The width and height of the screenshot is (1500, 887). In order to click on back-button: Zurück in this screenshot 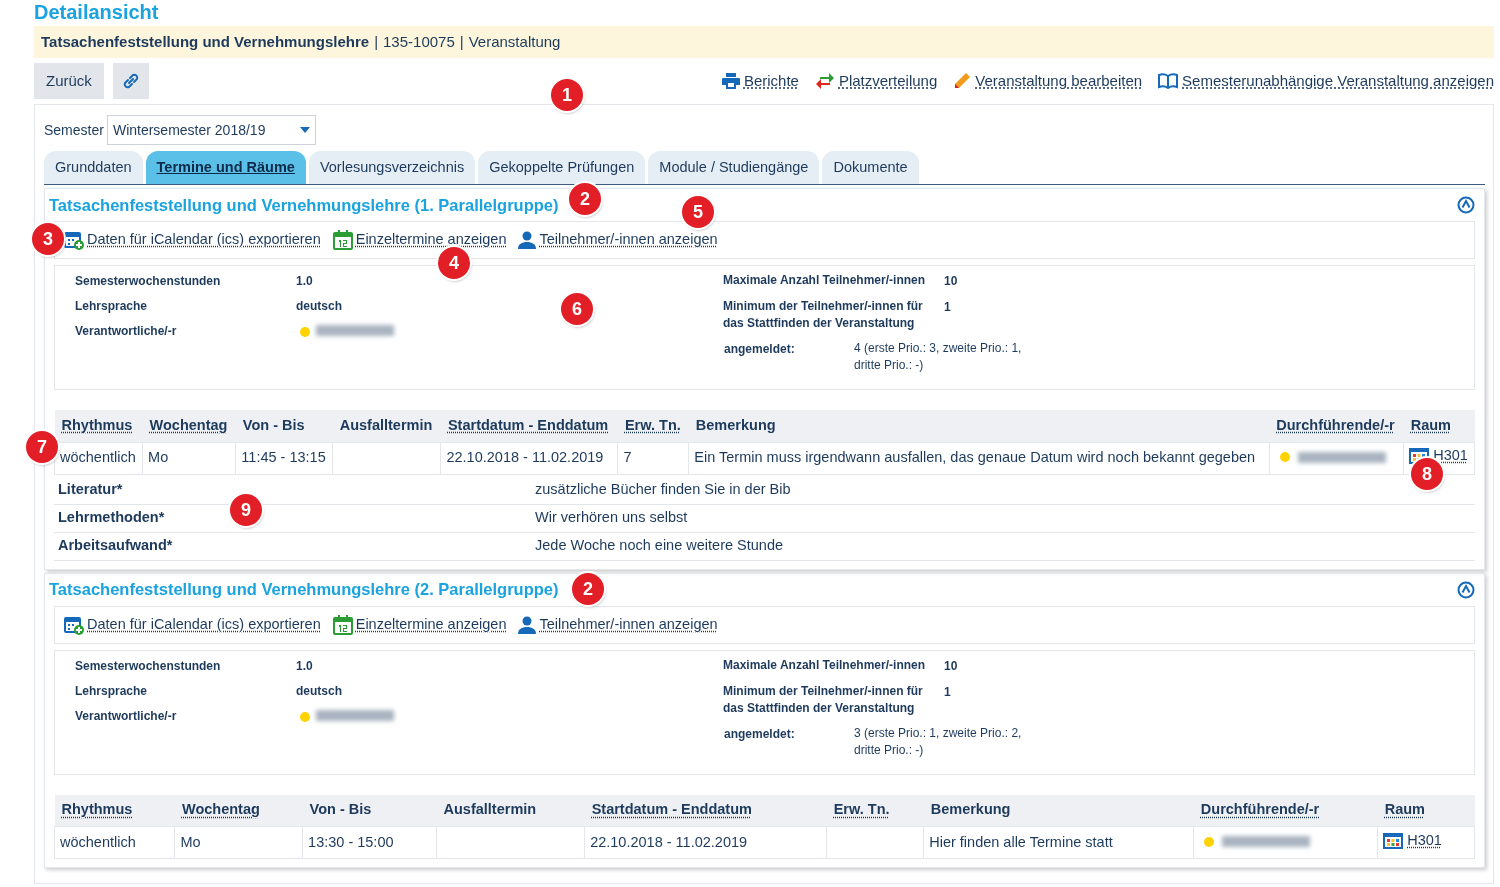, I will do `click(69, 81)`.